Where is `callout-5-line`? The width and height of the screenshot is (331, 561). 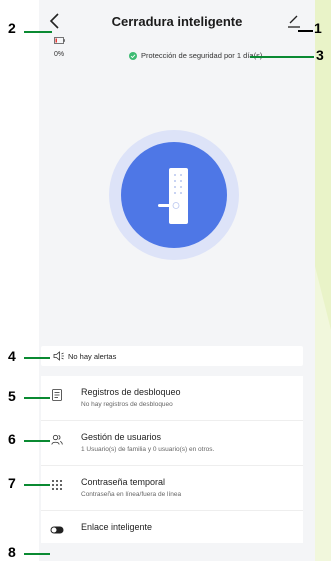 callout-5-line is located at coordinates (37, 398).